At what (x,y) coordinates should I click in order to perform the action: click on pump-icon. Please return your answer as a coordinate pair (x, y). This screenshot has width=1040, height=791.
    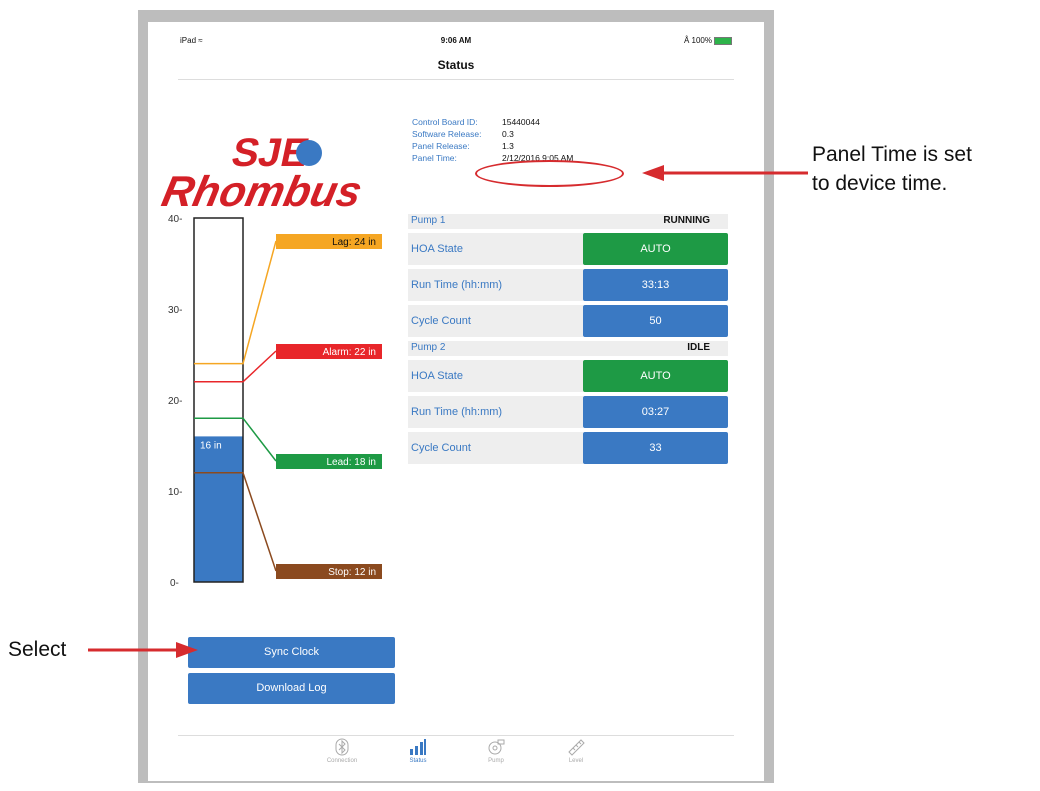
    Looking at the image, I should click on (496, 747).